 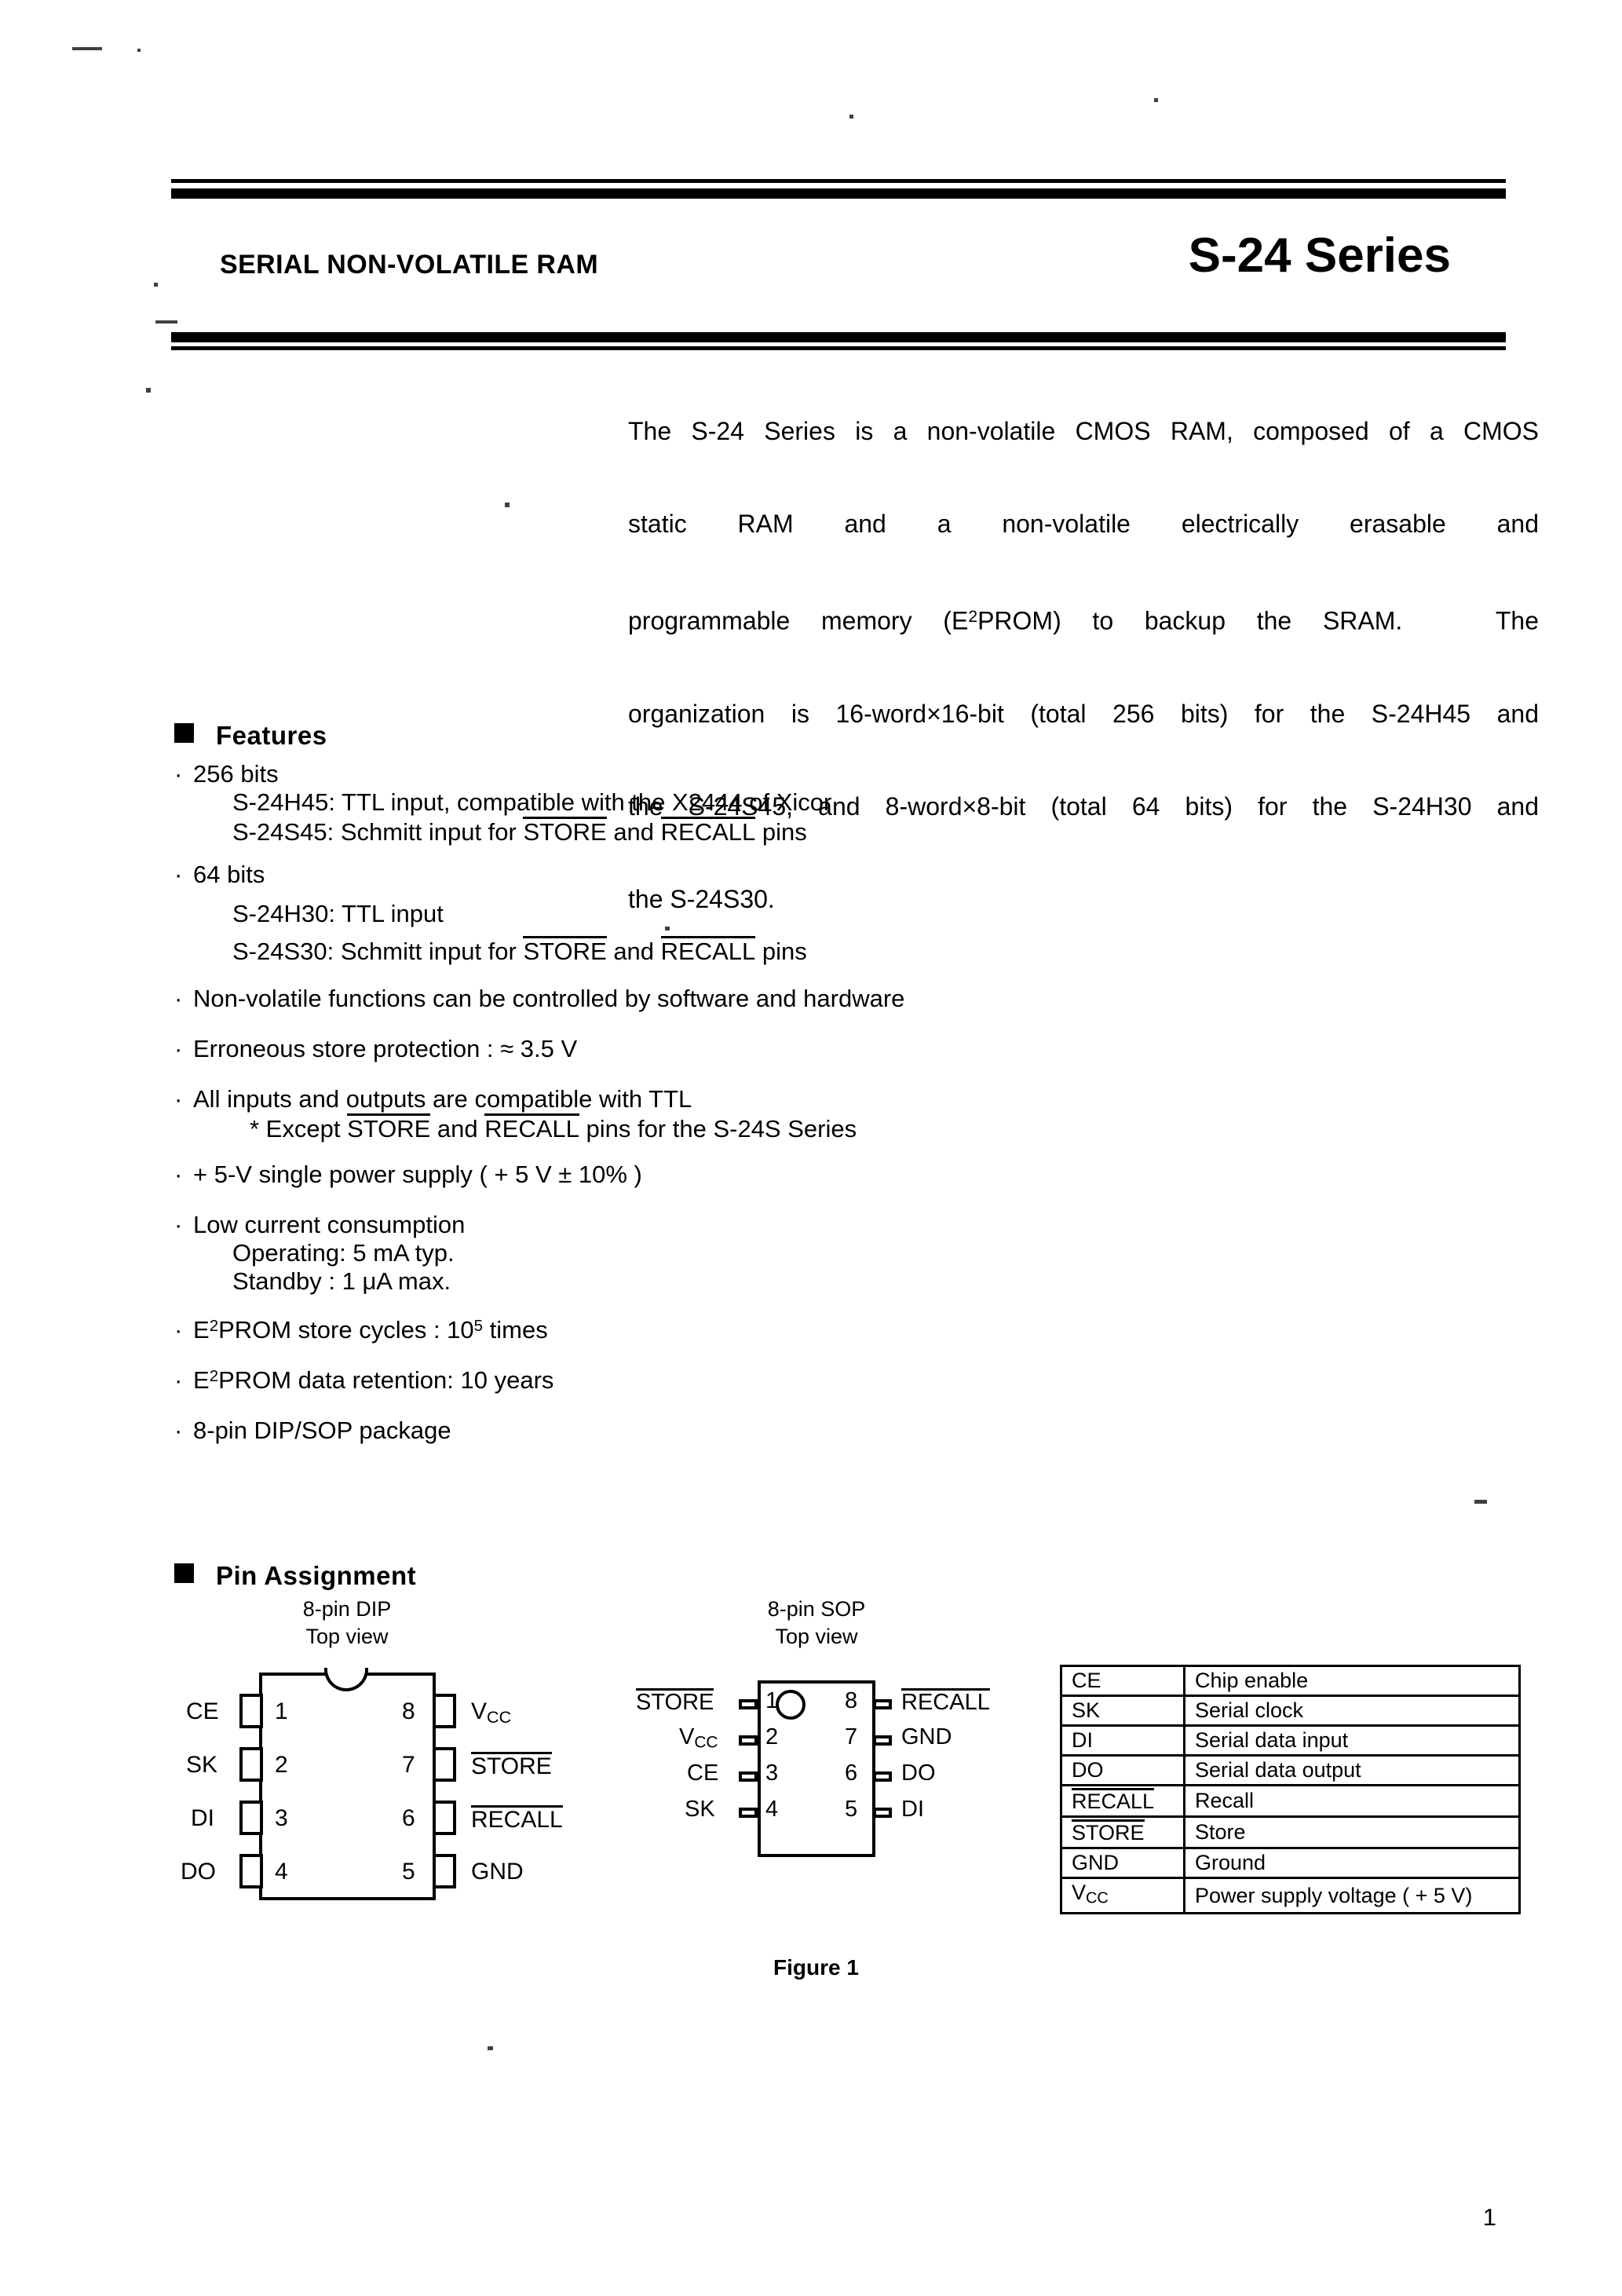 I want to click on pin-symbol-vcc: VCC, so click(x=1122, y=1896).